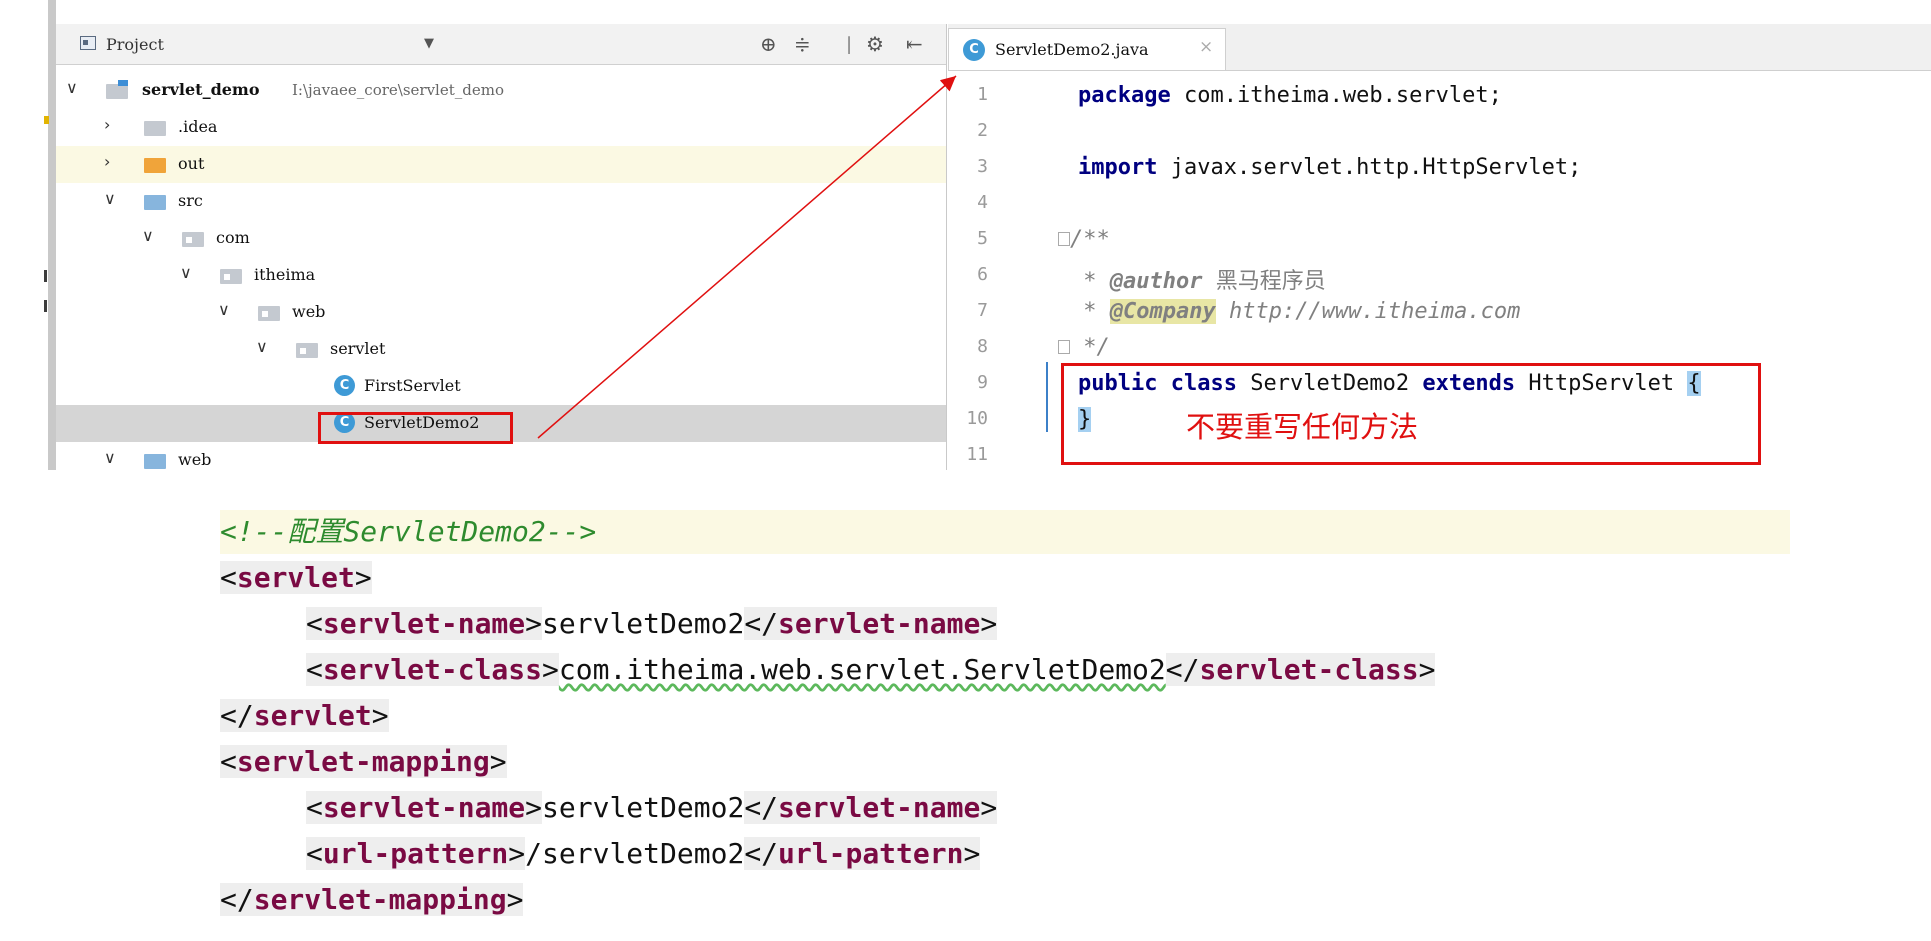  I want to click on xml-tag: servlet-class, so click(1309, 669).